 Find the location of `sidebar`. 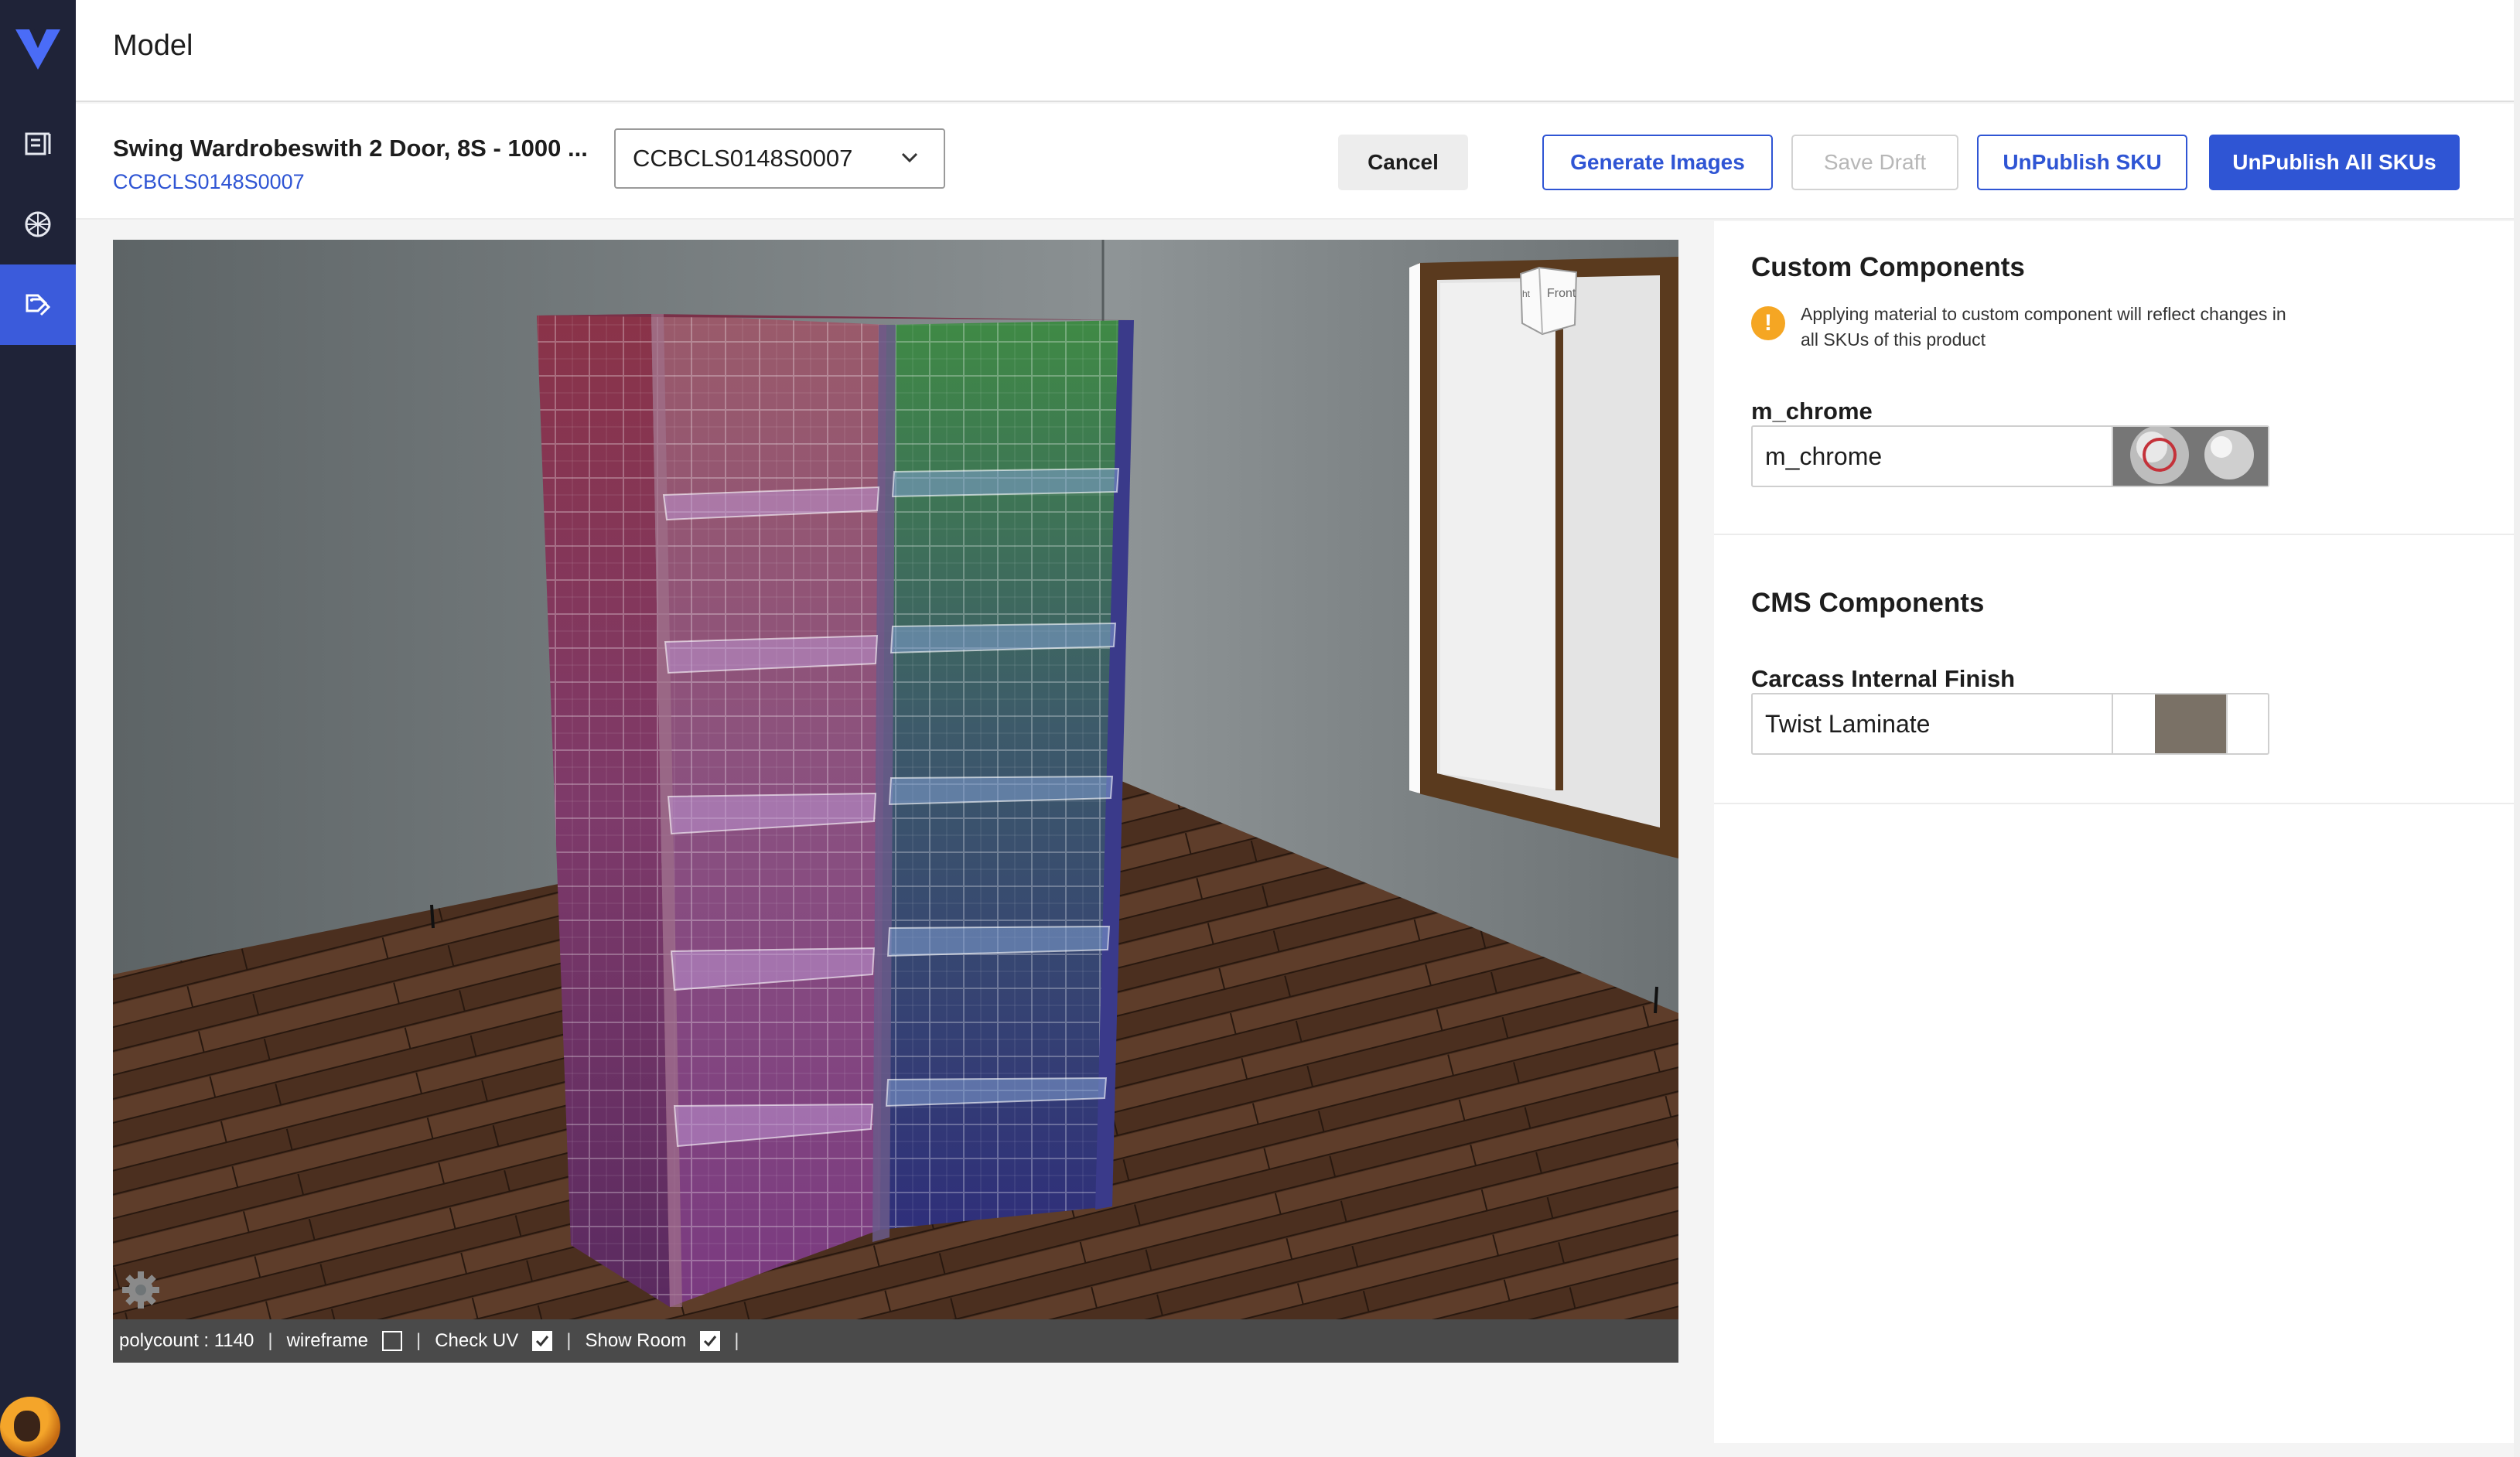

sidebar is located at coordinates (38, 728).